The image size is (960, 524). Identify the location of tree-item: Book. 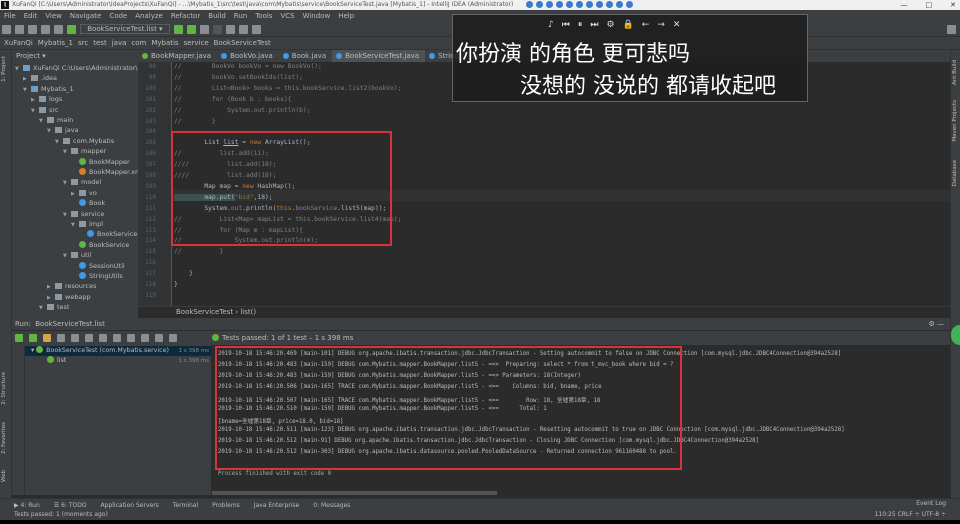
(88, 203).